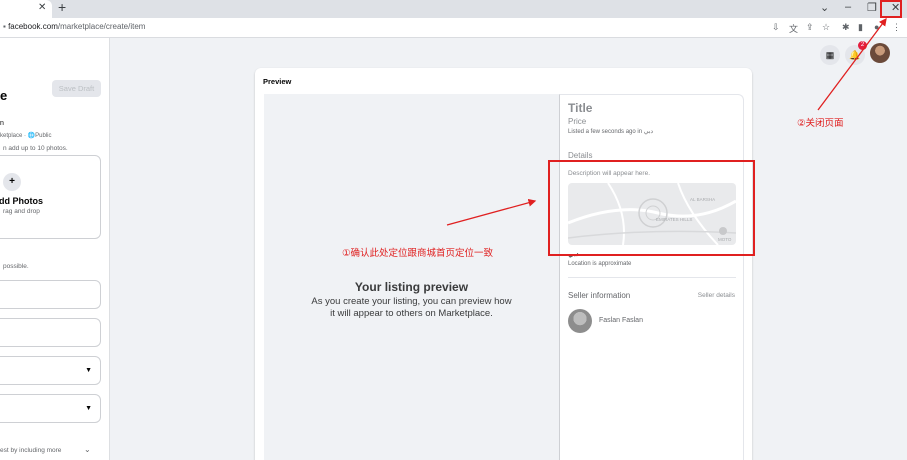 The image size is (907, 460). I want to click on preview-title: Preview, so click(277, 81).